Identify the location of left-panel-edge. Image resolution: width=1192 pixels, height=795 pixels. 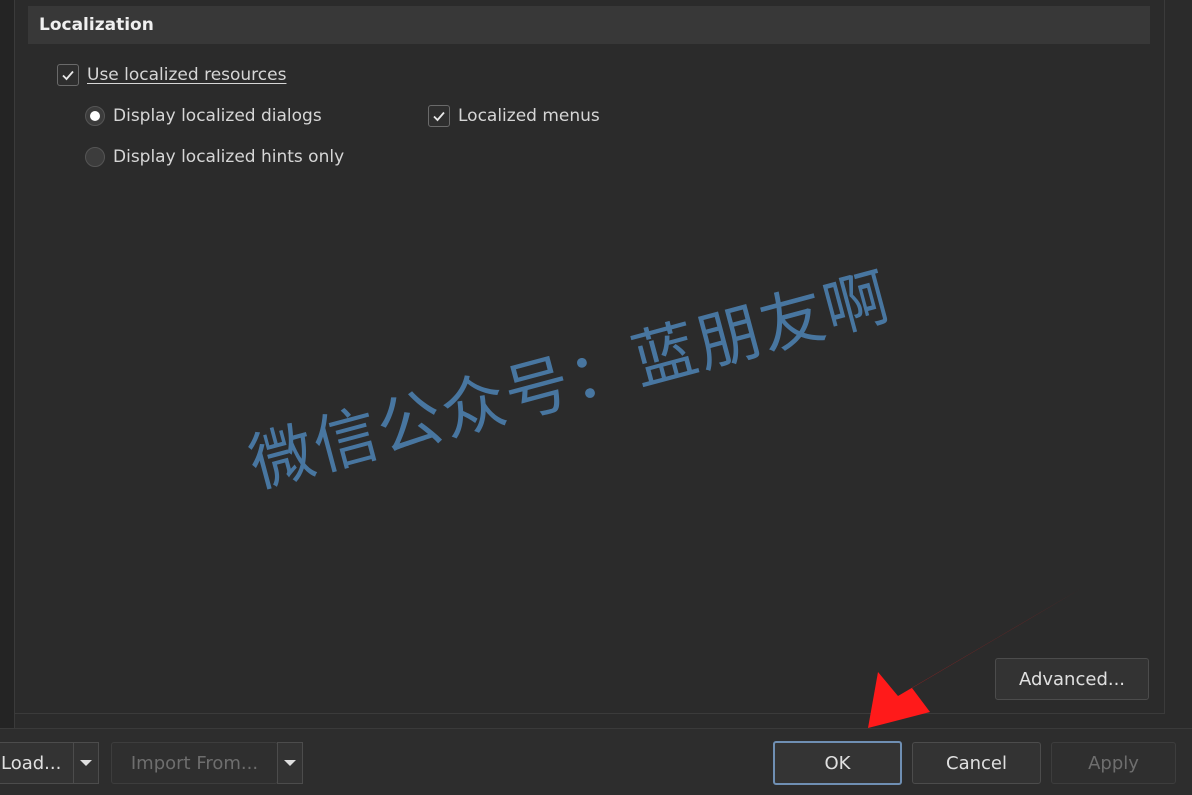
(7, 365).